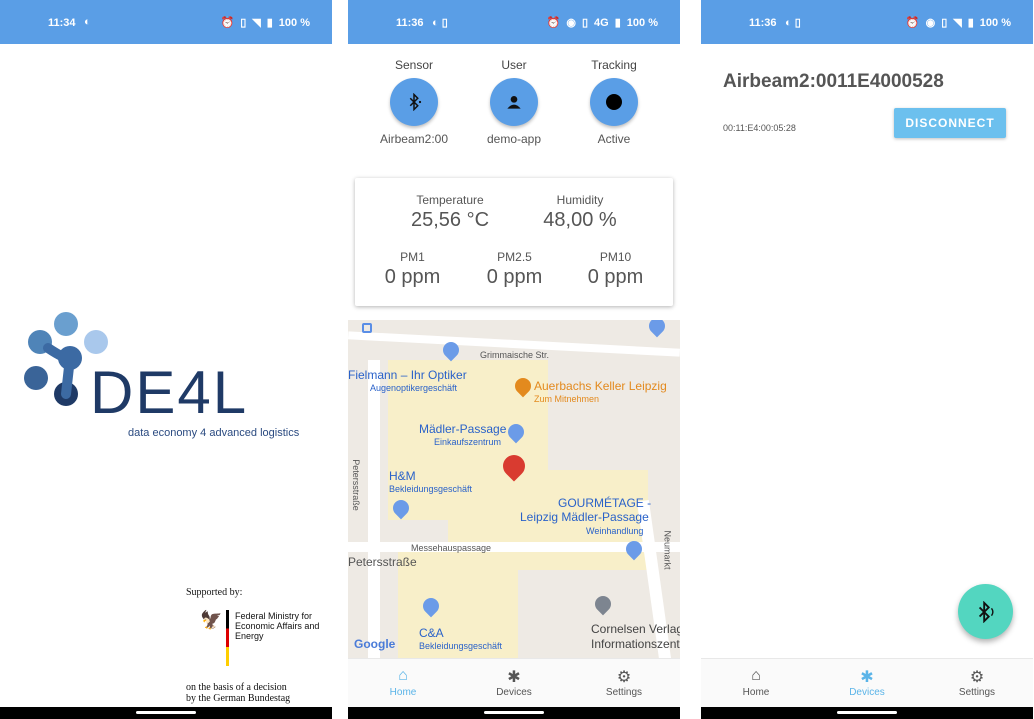 The image size is (1034, 719). I want to click on bottom-navigation: ⌂ Home ✱ Devices ⚙ Settings, so click(867, 682).